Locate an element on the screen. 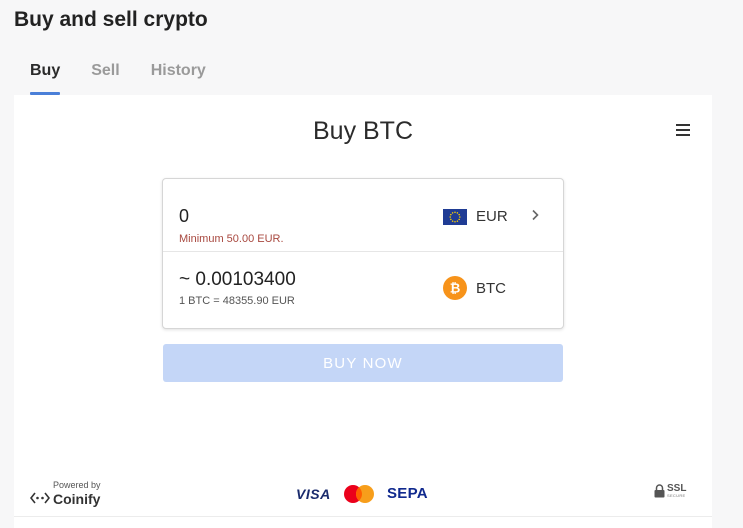 The image size is (743, 528). page-title: Buy and sell crypto is located at coordinates (111, 19).